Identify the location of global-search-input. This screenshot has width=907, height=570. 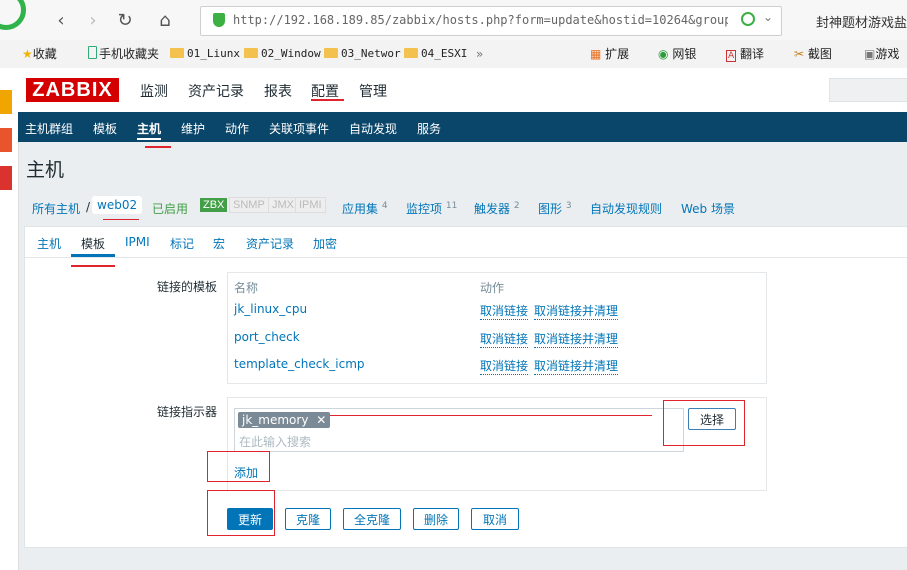
(868, 90).